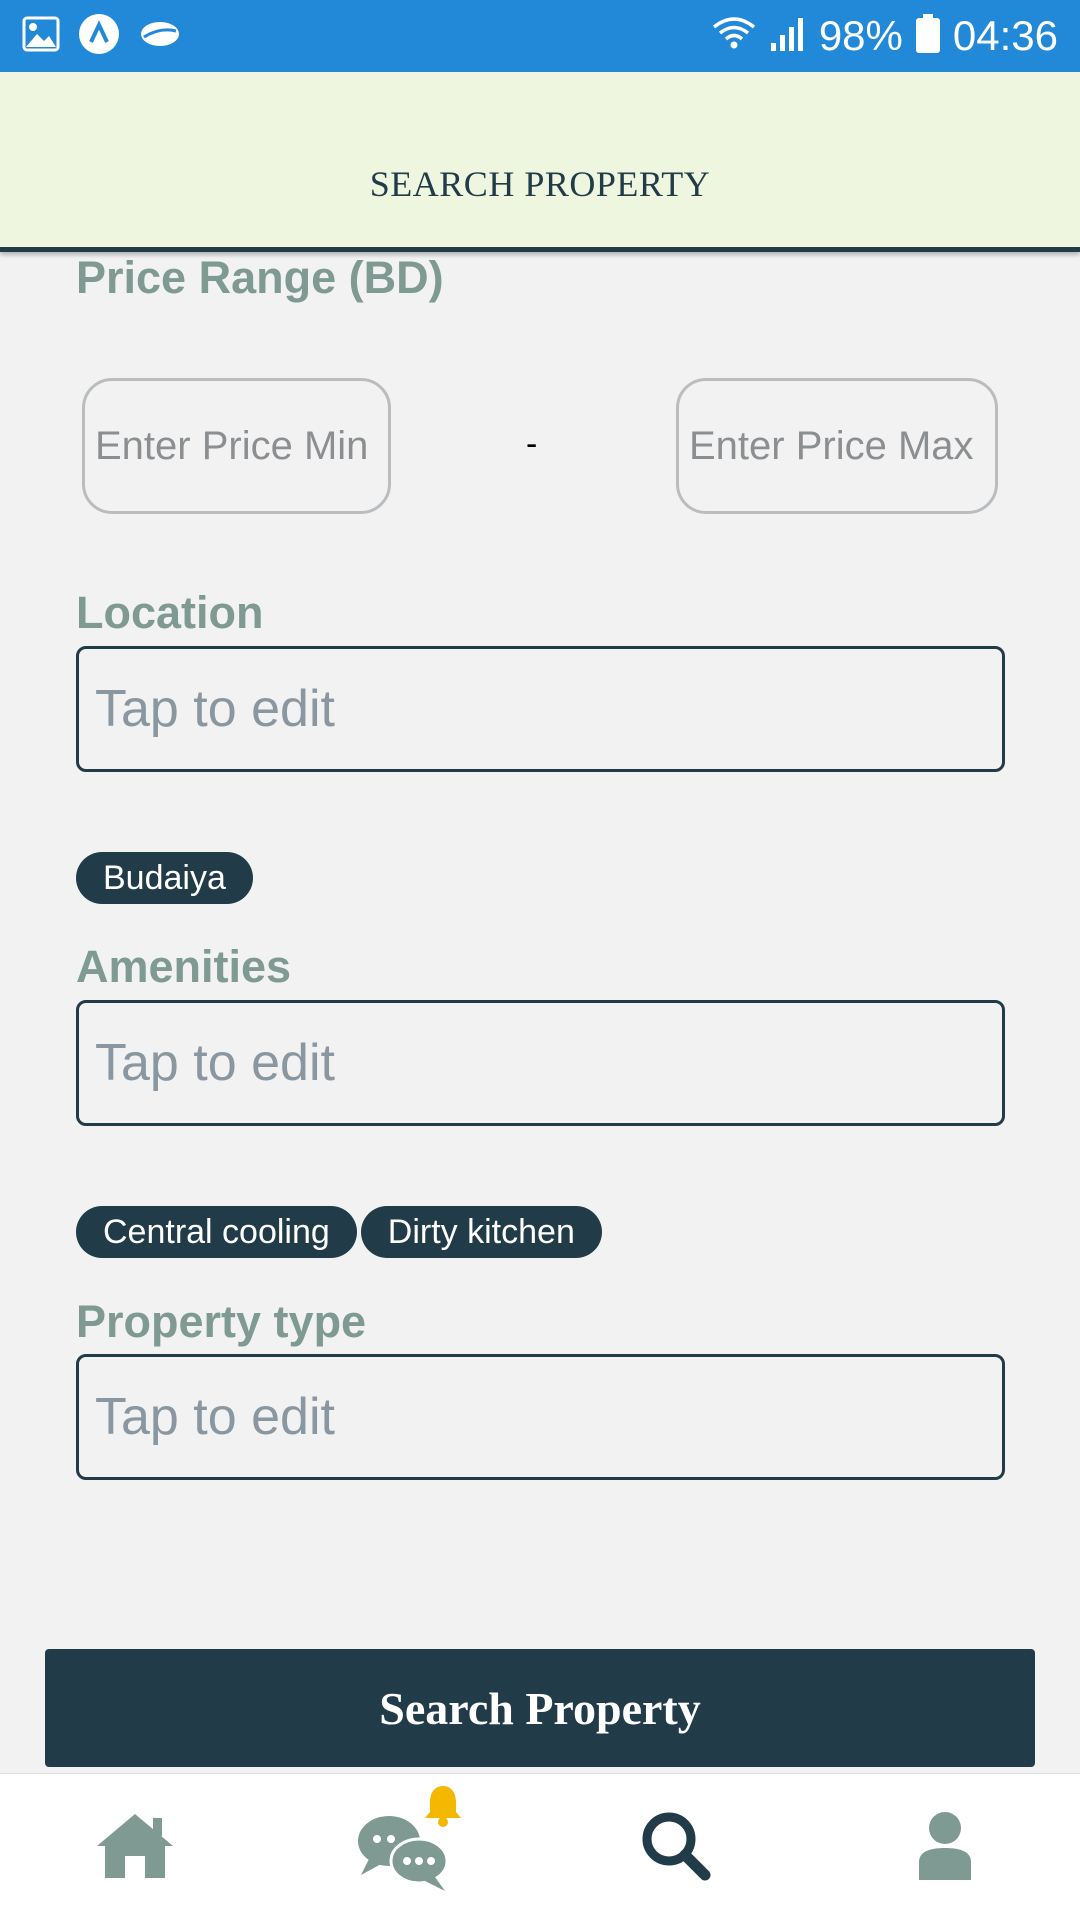  Describe the element at coordinates (734, 36) in the screenshot. I see `wifi-icon` at that location.